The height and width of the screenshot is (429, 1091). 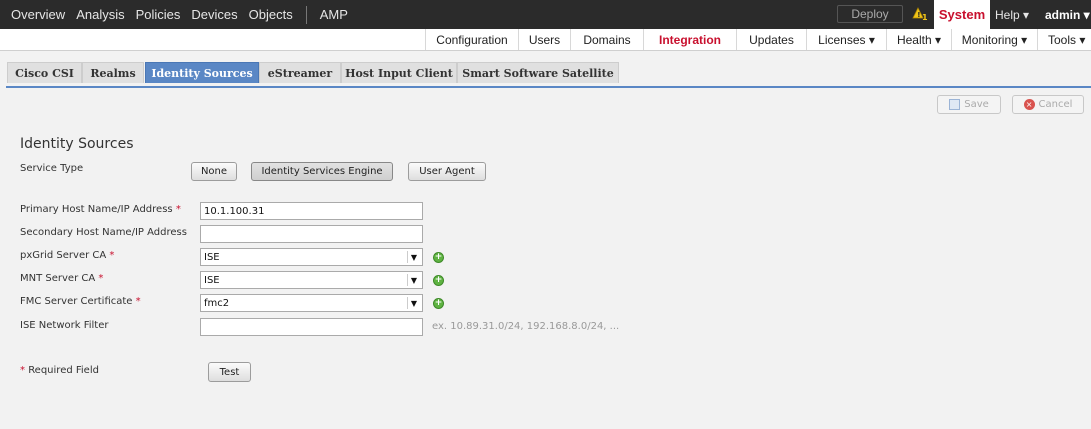 What do you see at coordinates (962, 14) in the screenshot?
I see `system-menu: System` at bounding box center [962, 14].